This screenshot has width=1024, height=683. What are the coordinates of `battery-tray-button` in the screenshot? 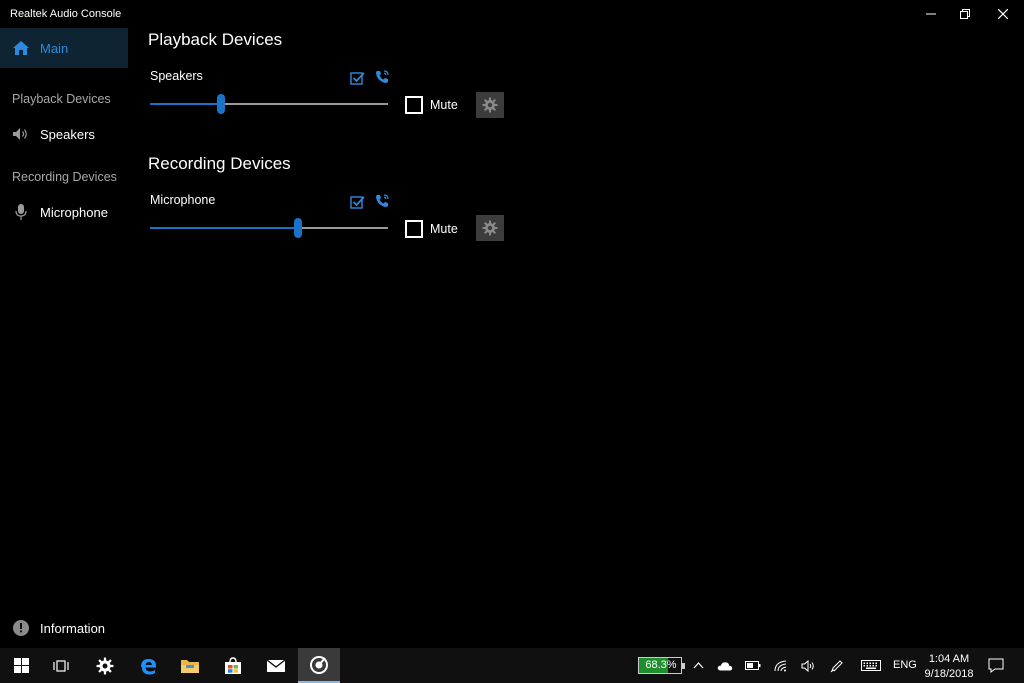 It's located at (753, 665).